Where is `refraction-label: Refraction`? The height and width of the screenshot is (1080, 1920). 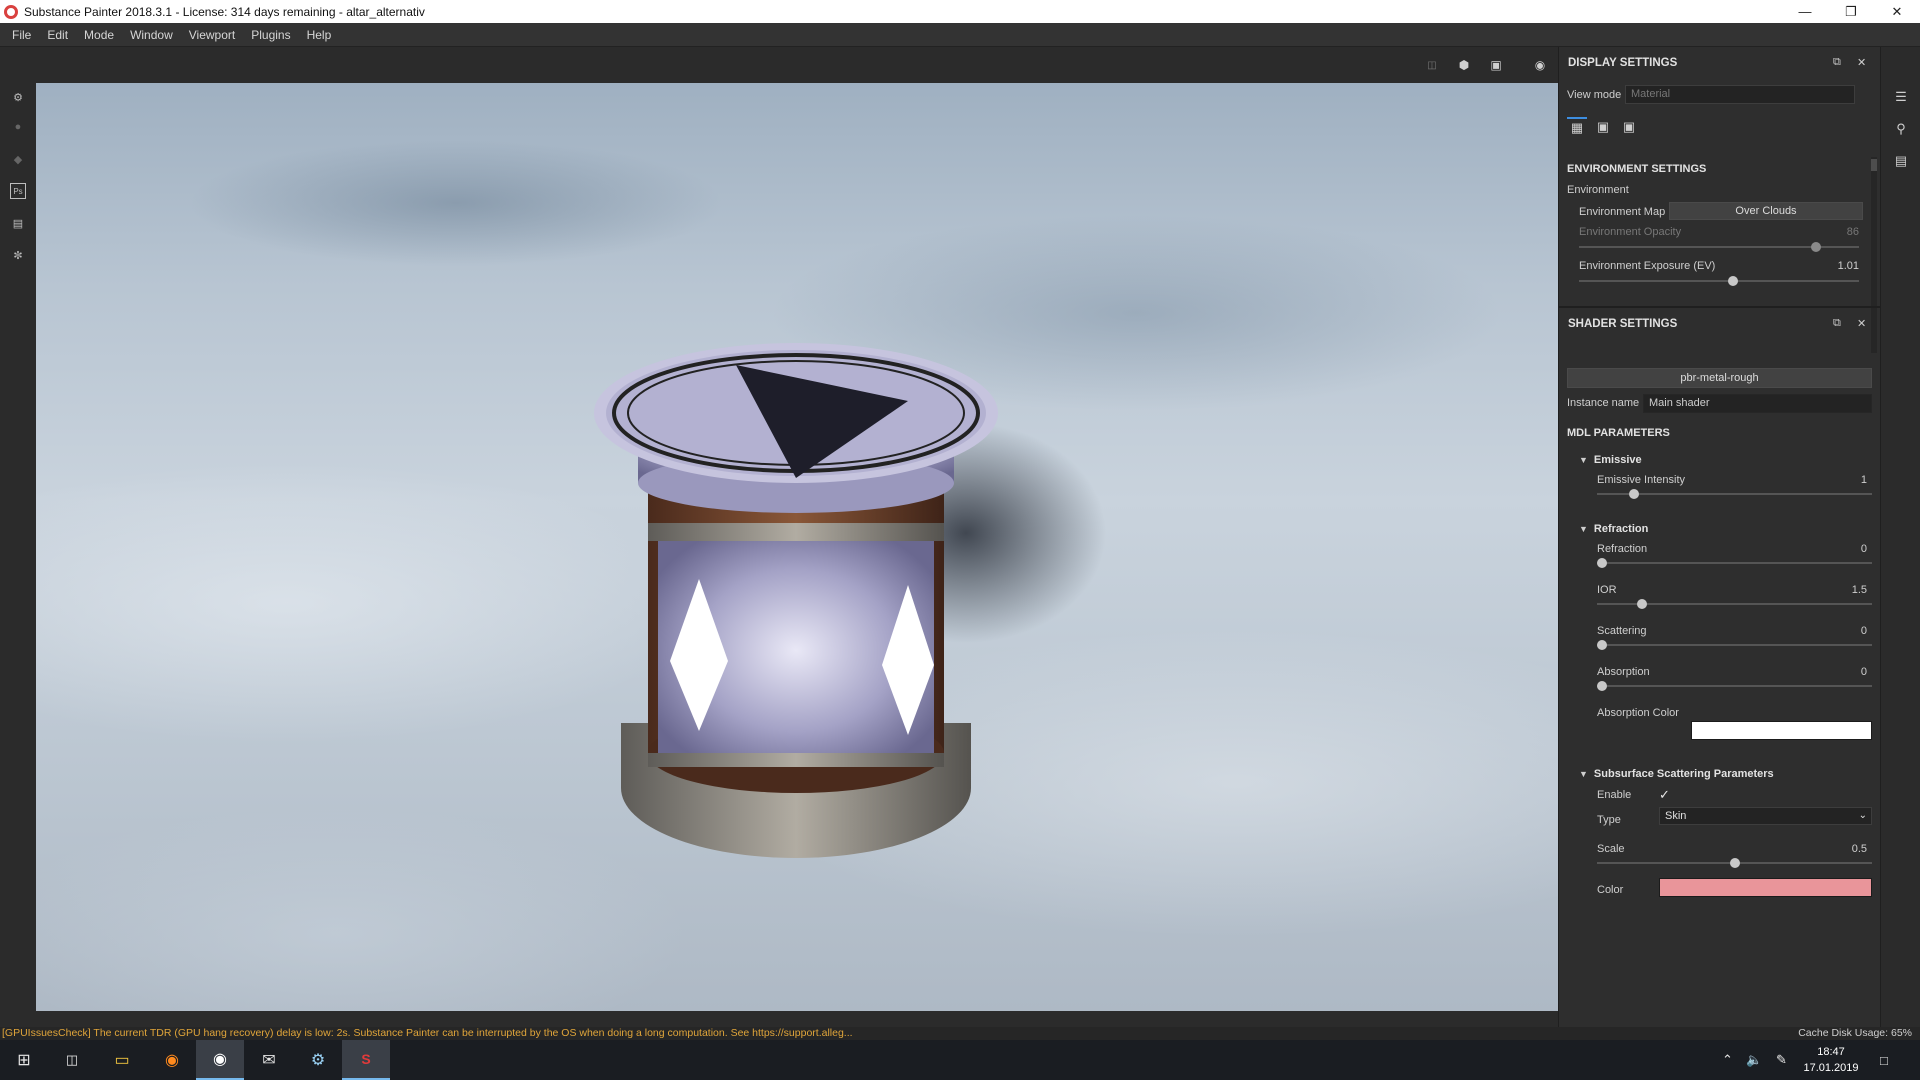 refraction-label: Refraction is located at coordinates (1622, 549).